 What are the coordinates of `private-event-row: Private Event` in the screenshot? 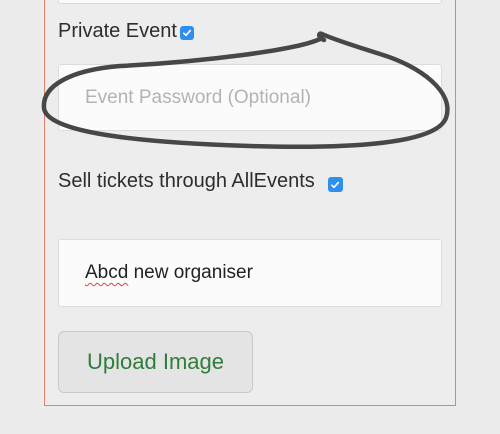 It's located at (126, 31).